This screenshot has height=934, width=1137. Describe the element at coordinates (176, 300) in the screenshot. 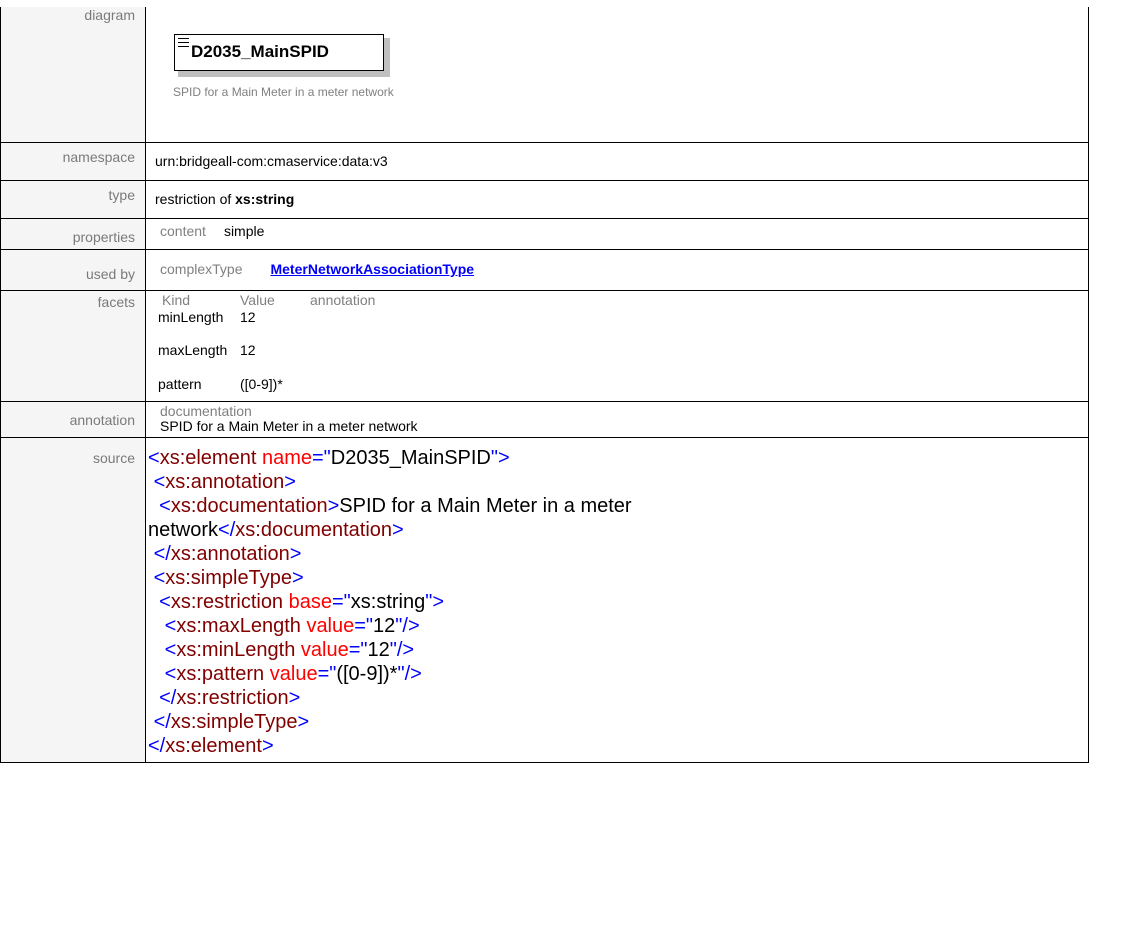

I see `facets-header-kind: Kind` at that location.